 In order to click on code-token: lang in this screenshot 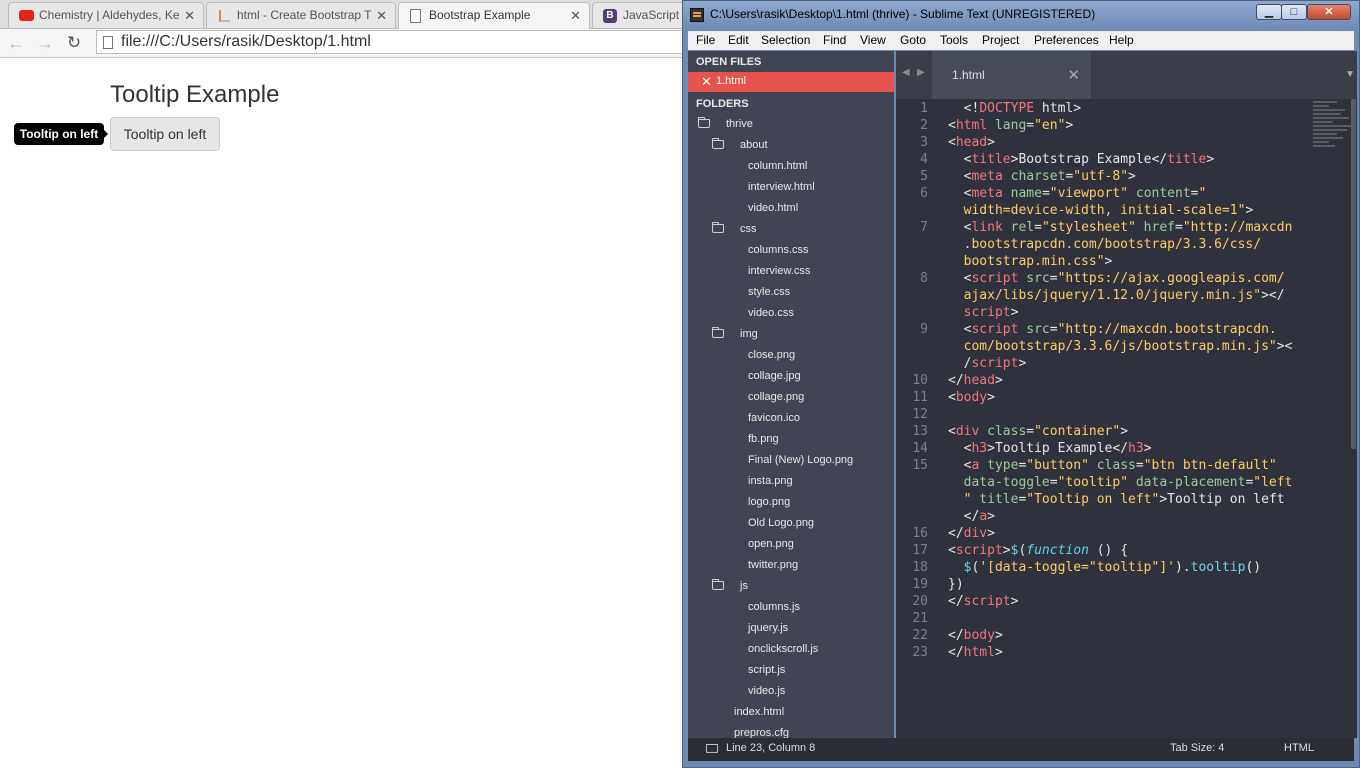, I will do `click(1007, 125)`.